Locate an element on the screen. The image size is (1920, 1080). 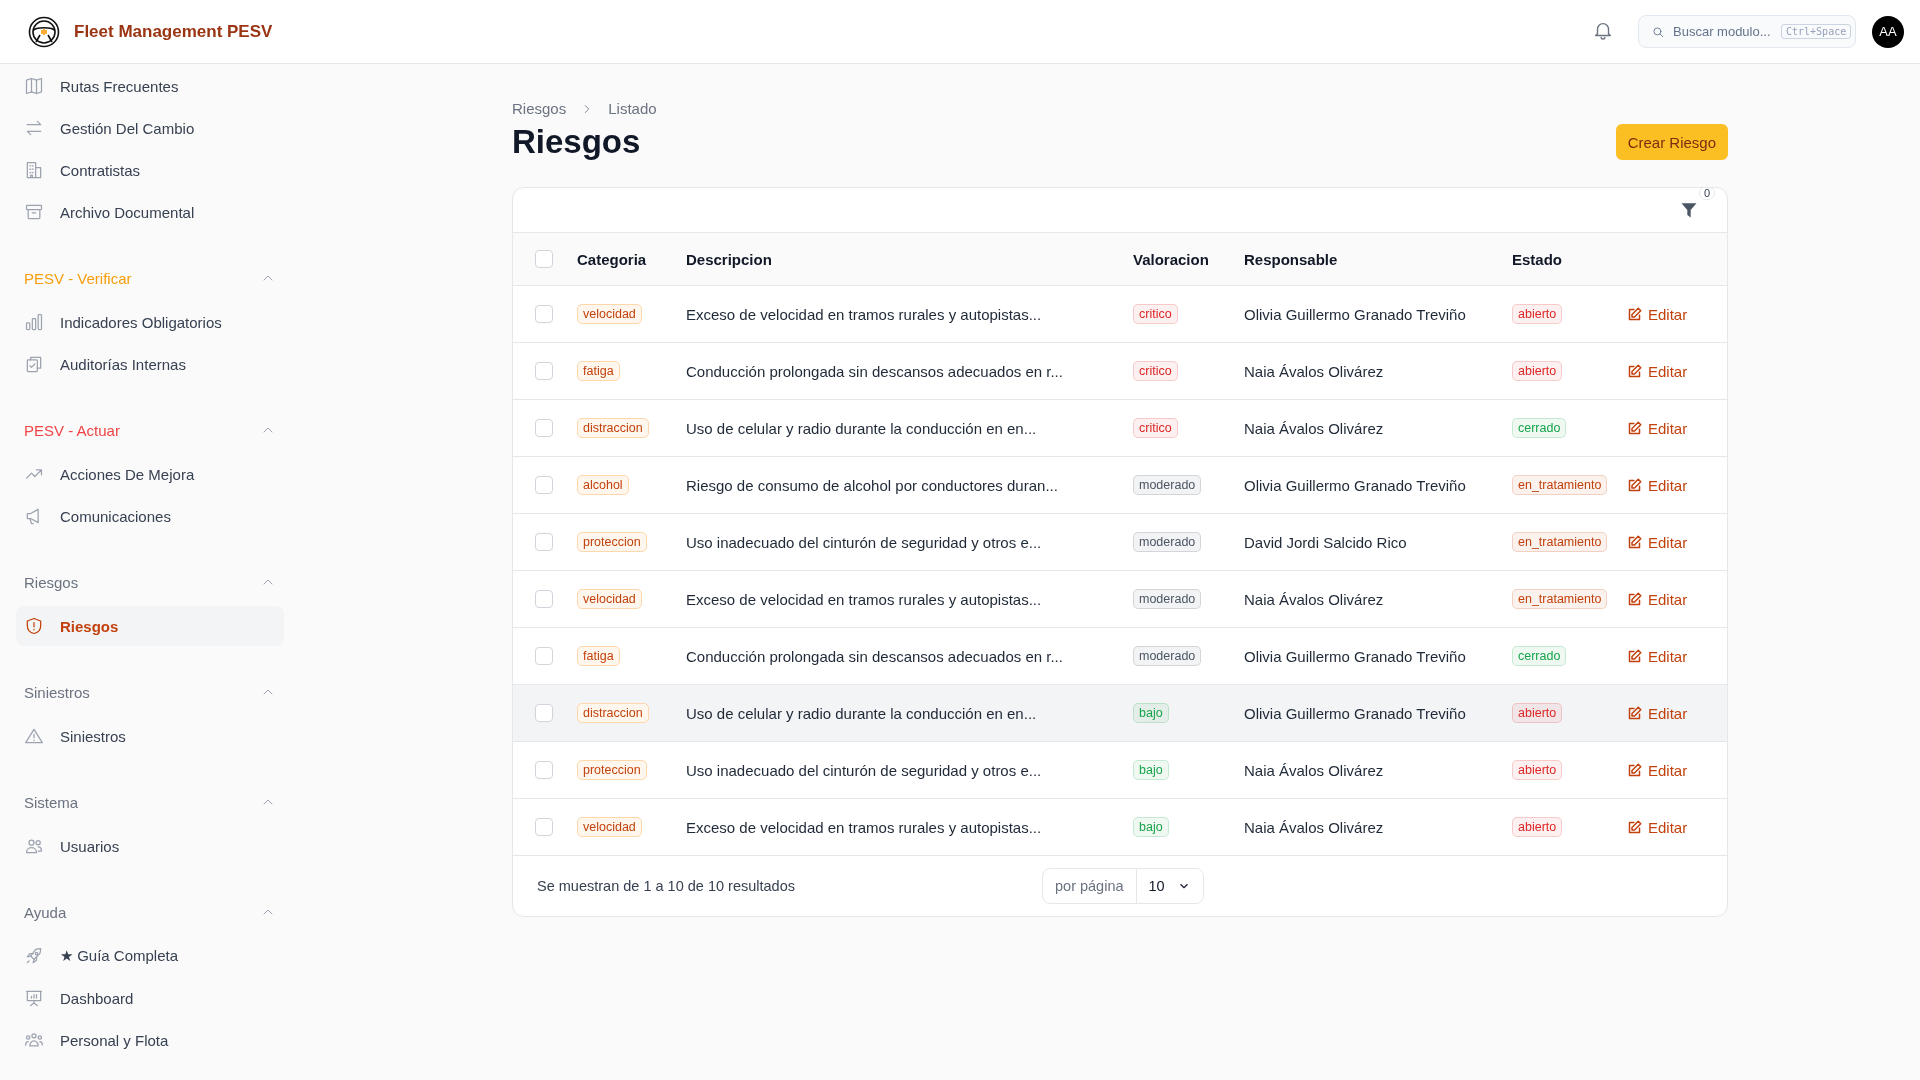
breadcrumb-link: Riesgos is located at coordinates (539, 108).